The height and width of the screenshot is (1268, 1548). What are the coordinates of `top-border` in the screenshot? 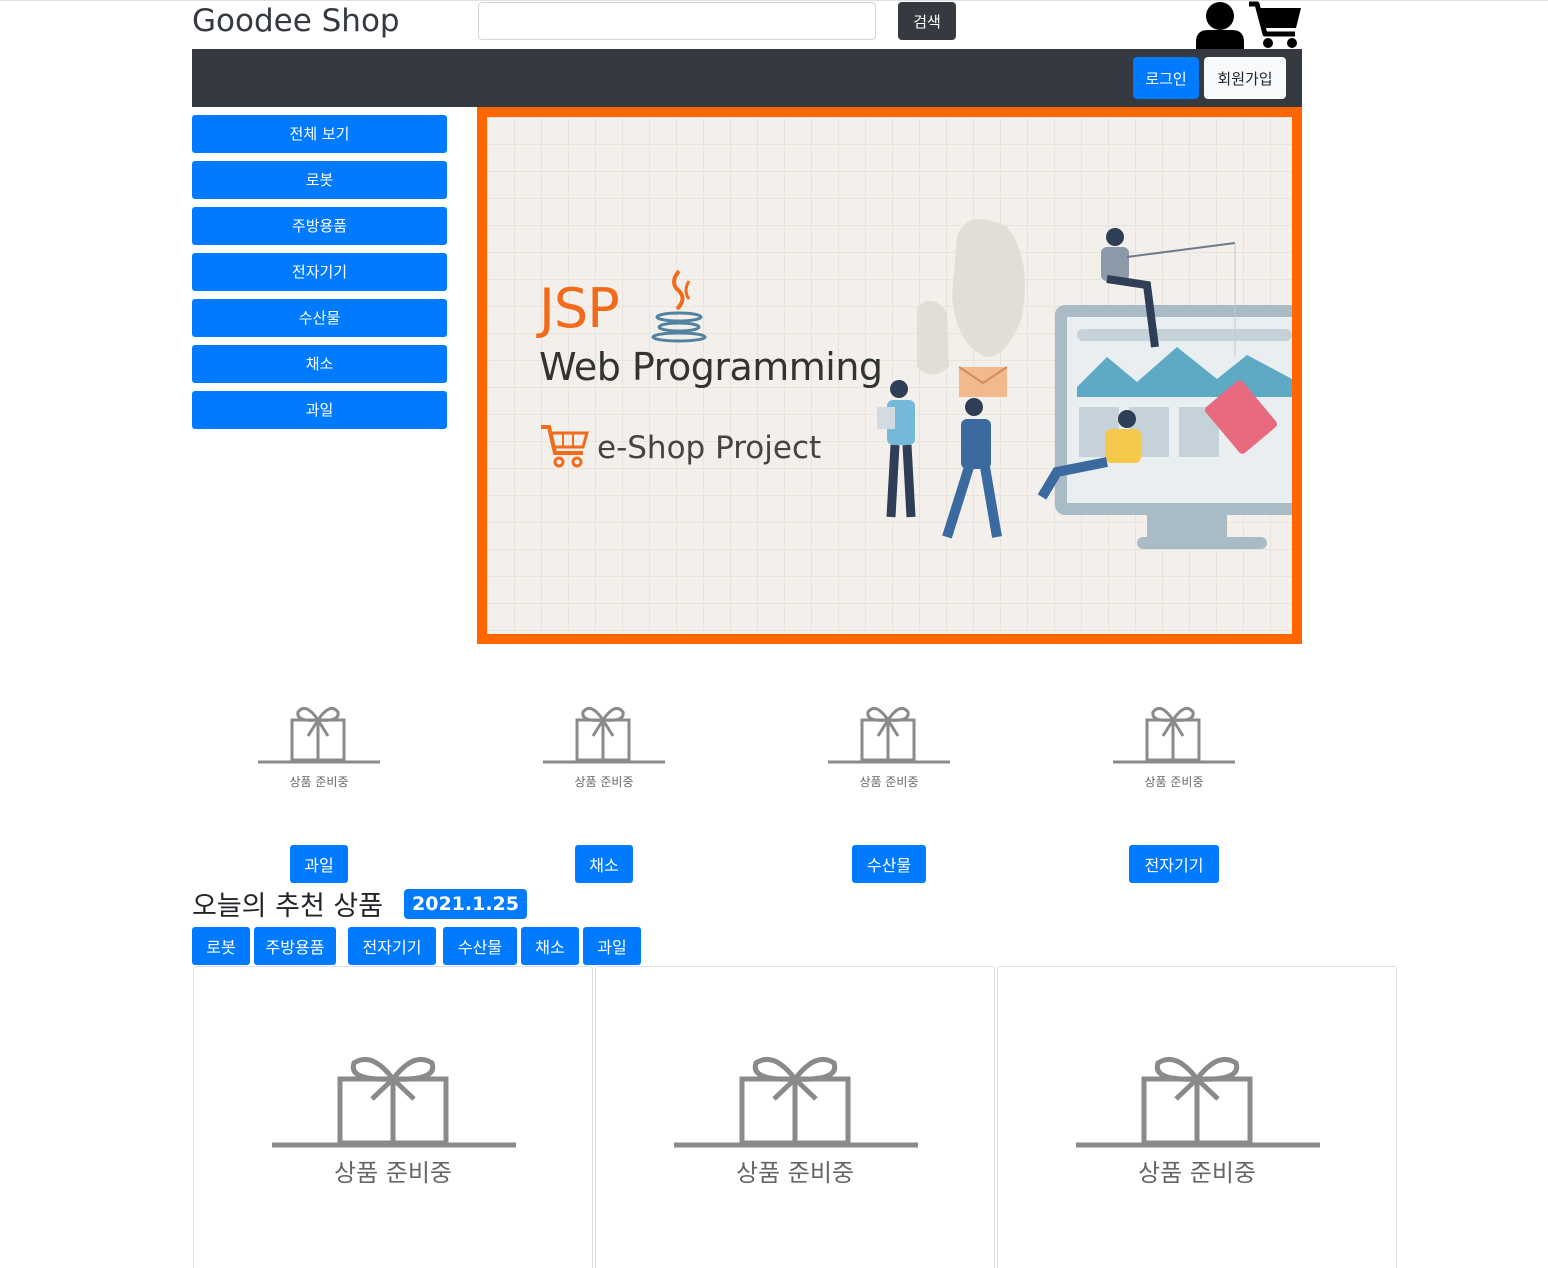 It's located at (774, 0).